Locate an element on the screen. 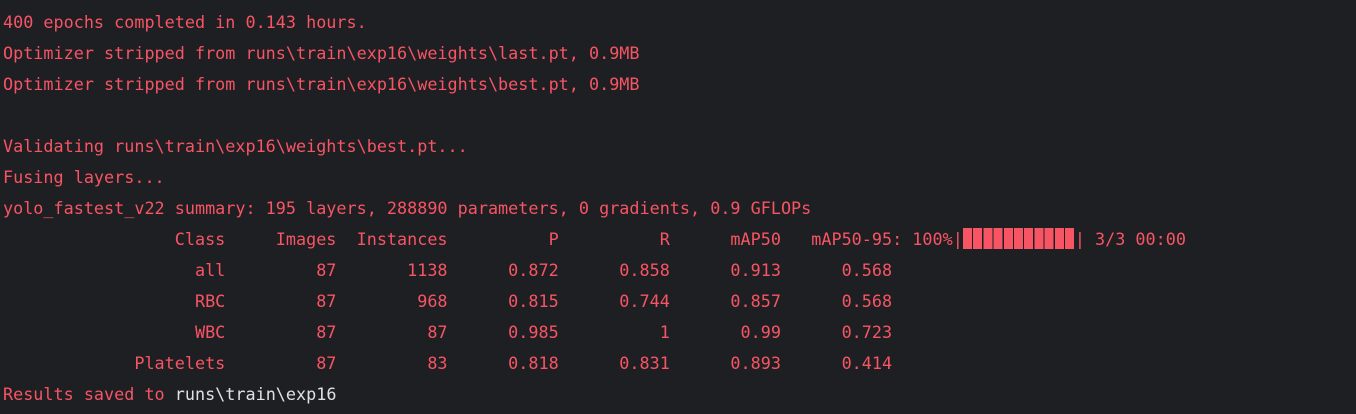  epochs-completed-line: 400 epochs completed in 0.143 hours. is located at coordinates (185, 22).